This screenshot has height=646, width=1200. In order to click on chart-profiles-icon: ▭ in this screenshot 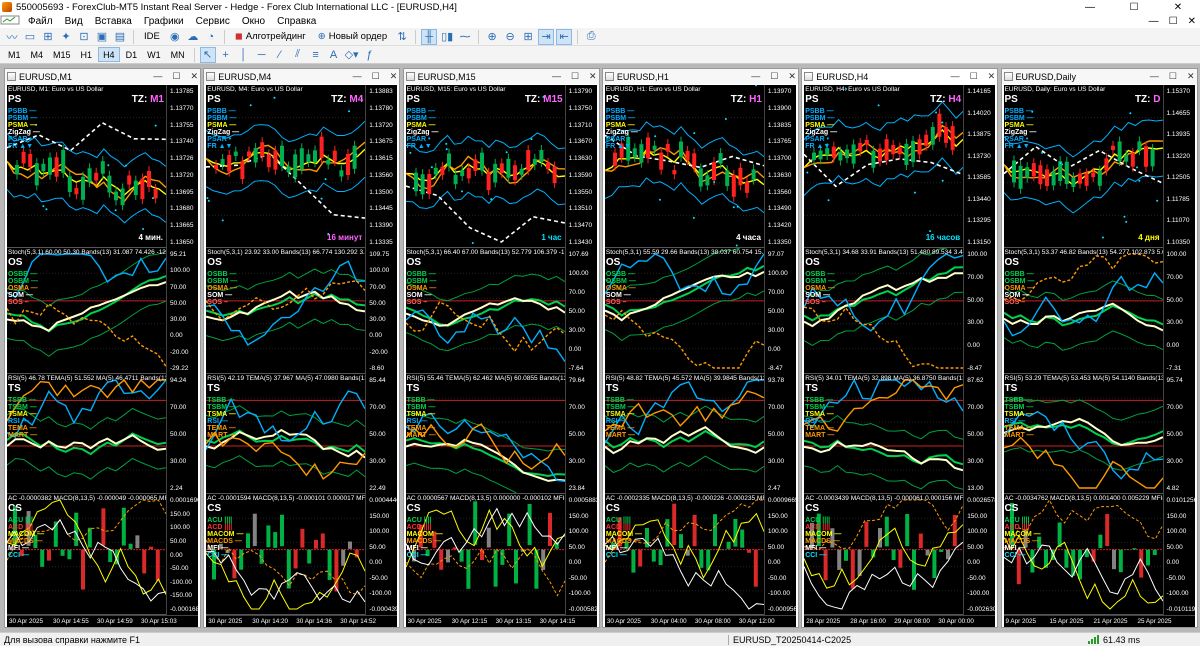, I will do `click(30, 37)`.